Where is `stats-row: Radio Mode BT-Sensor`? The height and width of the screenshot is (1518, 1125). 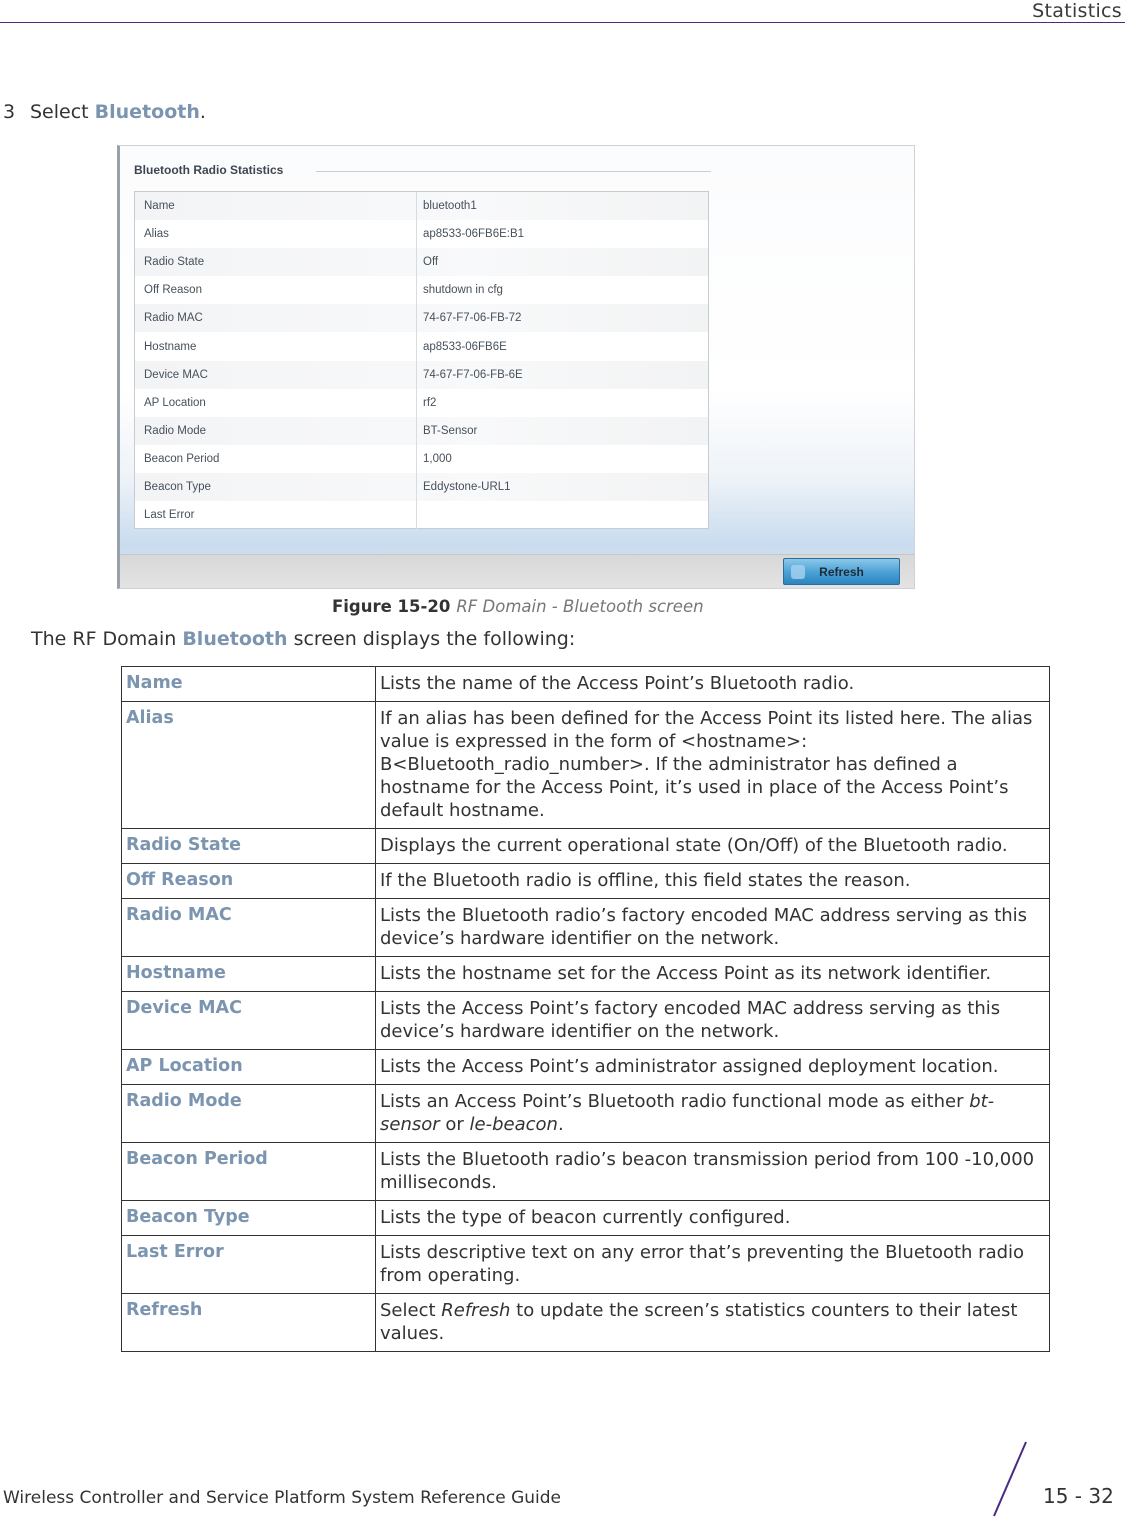 stats-row: Radio Mode BT-Sensor is located at coordinates (421, 430).